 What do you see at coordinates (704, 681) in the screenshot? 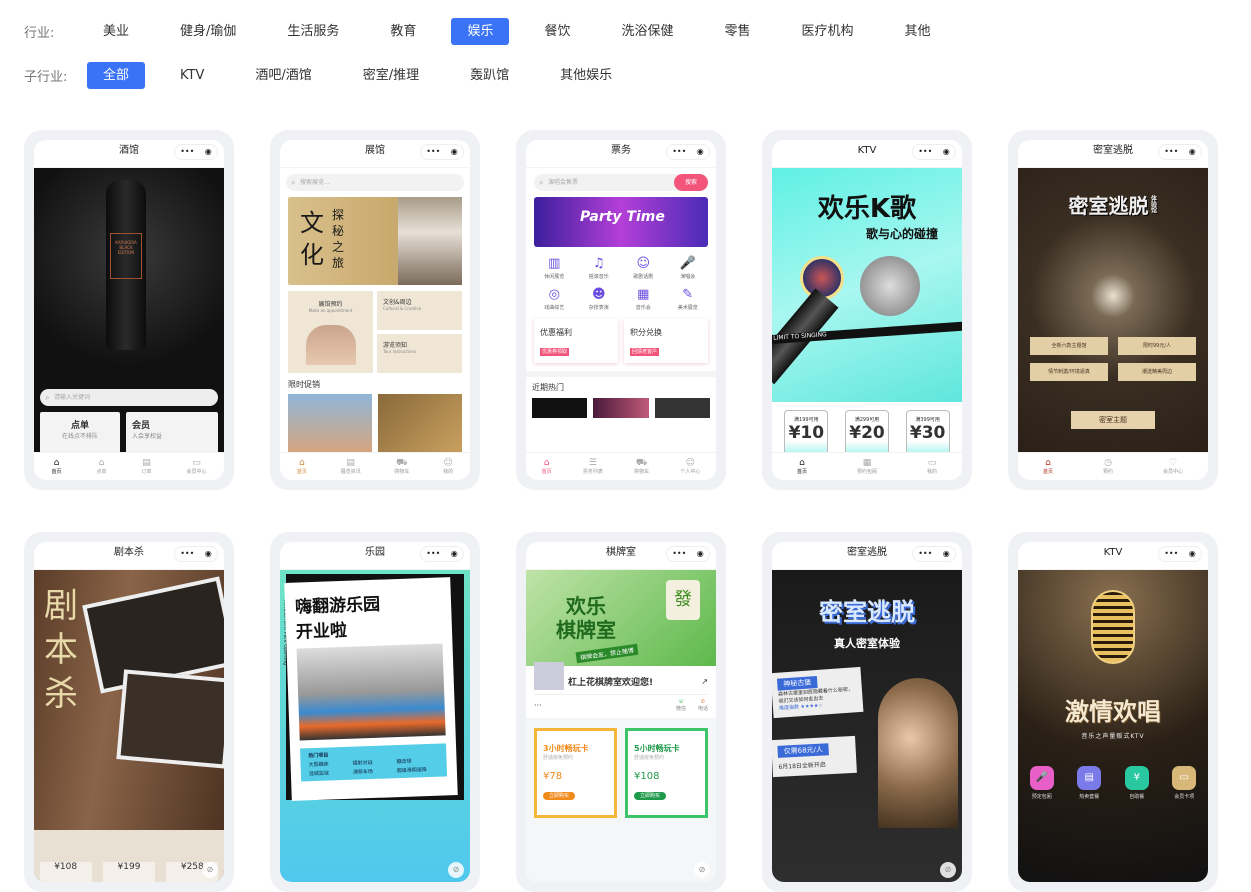
I see `share-icon: ↗` at bounding box center [704, 681].